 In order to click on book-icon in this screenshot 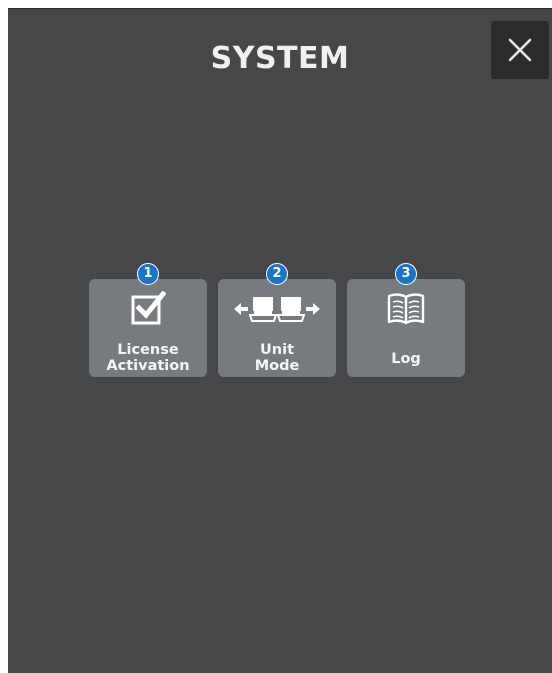, I will do `click(406, 308)`.